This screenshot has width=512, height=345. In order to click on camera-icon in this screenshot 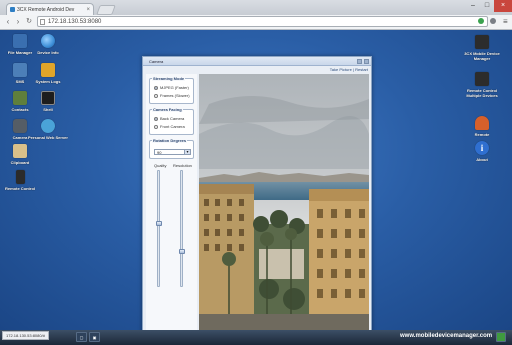, I will do `click(20, 126)`.